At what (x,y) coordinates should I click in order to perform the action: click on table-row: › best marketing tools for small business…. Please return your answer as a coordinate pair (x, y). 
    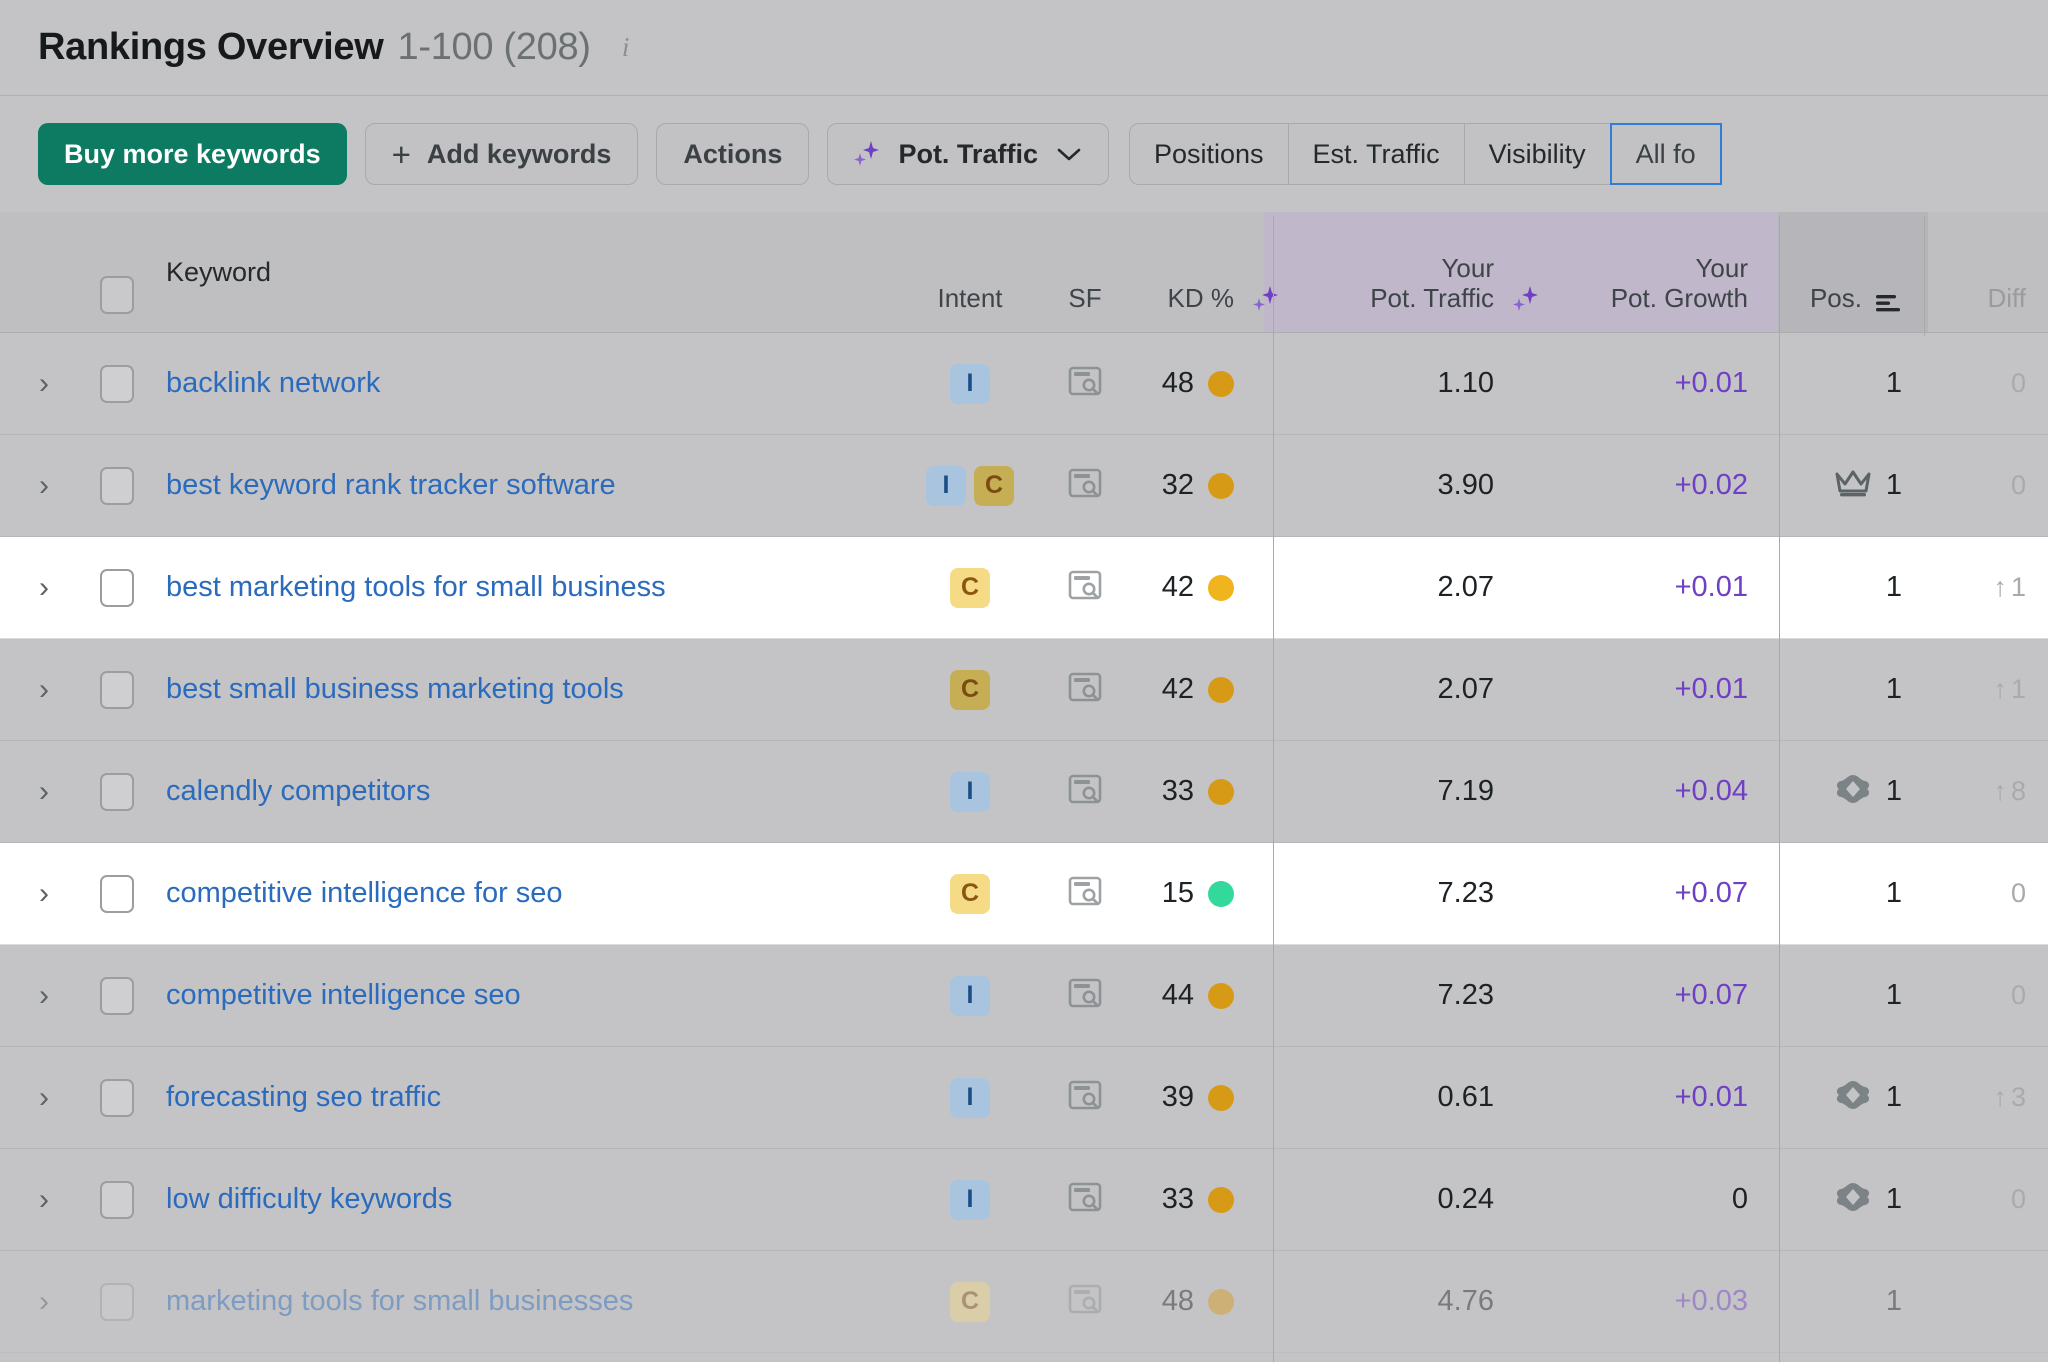
    Looking at the image, I should click on (1024, 588).